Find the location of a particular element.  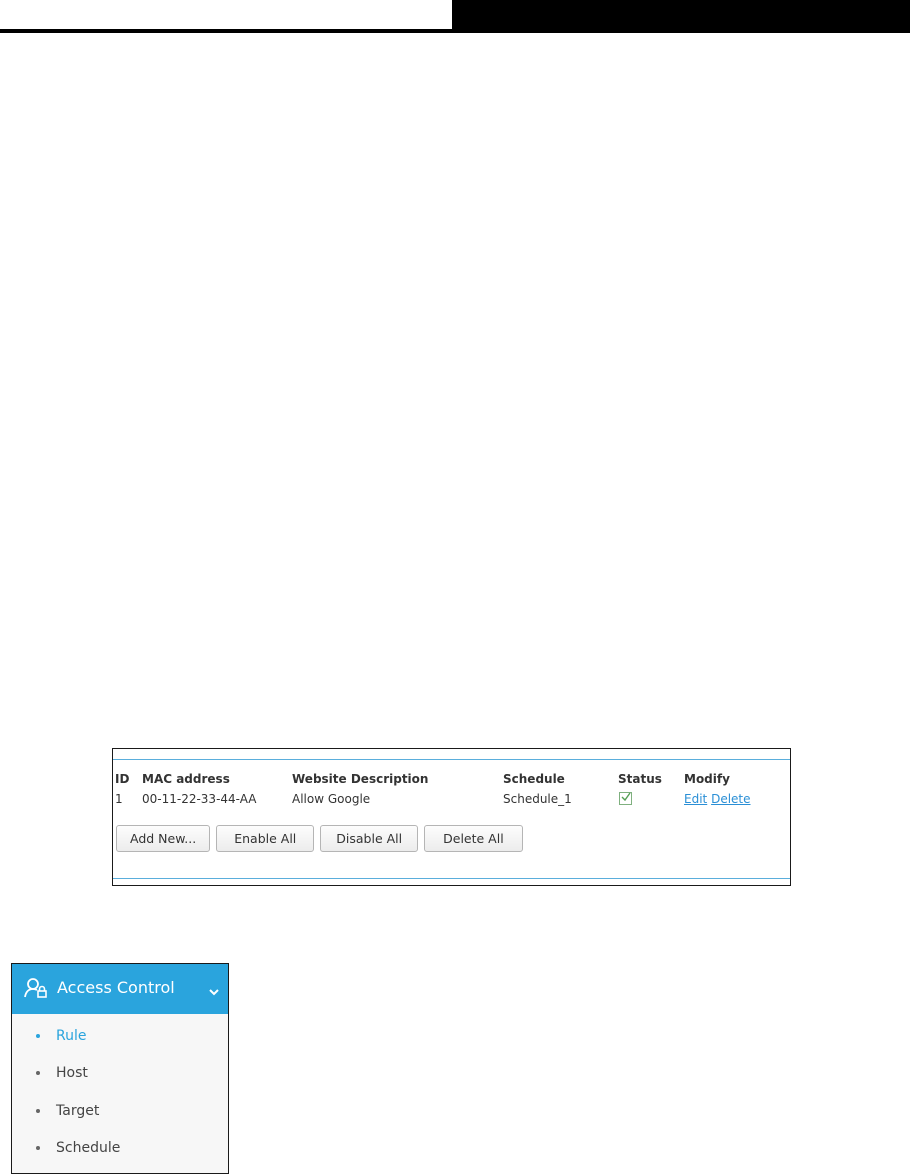

chevron-down-icon is located at coordinates (214, 991).